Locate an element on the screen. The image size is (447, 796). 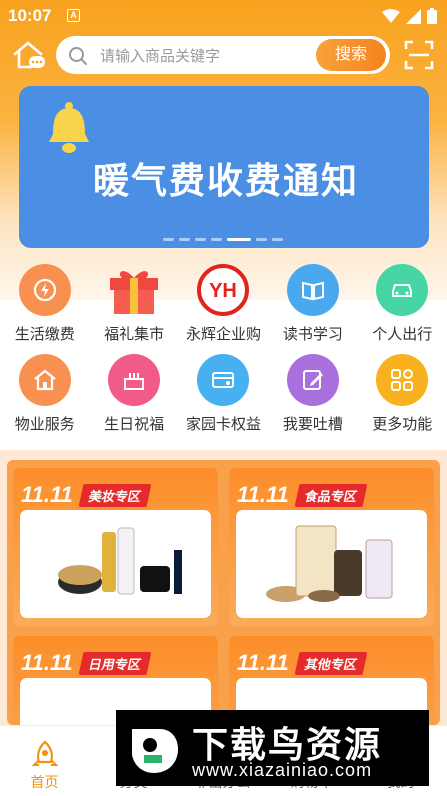
service-more: 更多功能 is located at coordinates (402, 397).